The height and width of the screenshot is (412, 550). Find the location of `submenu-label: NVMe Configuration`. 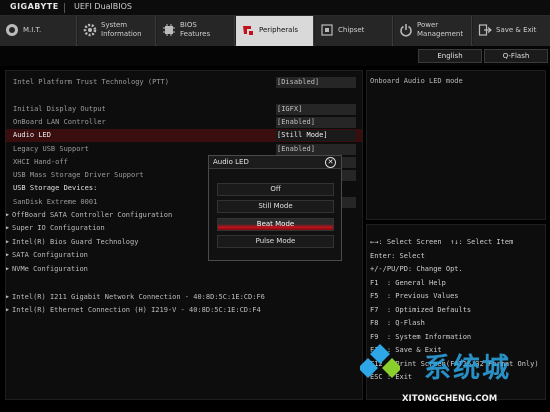

submenu-label: NVMe Configuration is located at coordinates (47, 269).